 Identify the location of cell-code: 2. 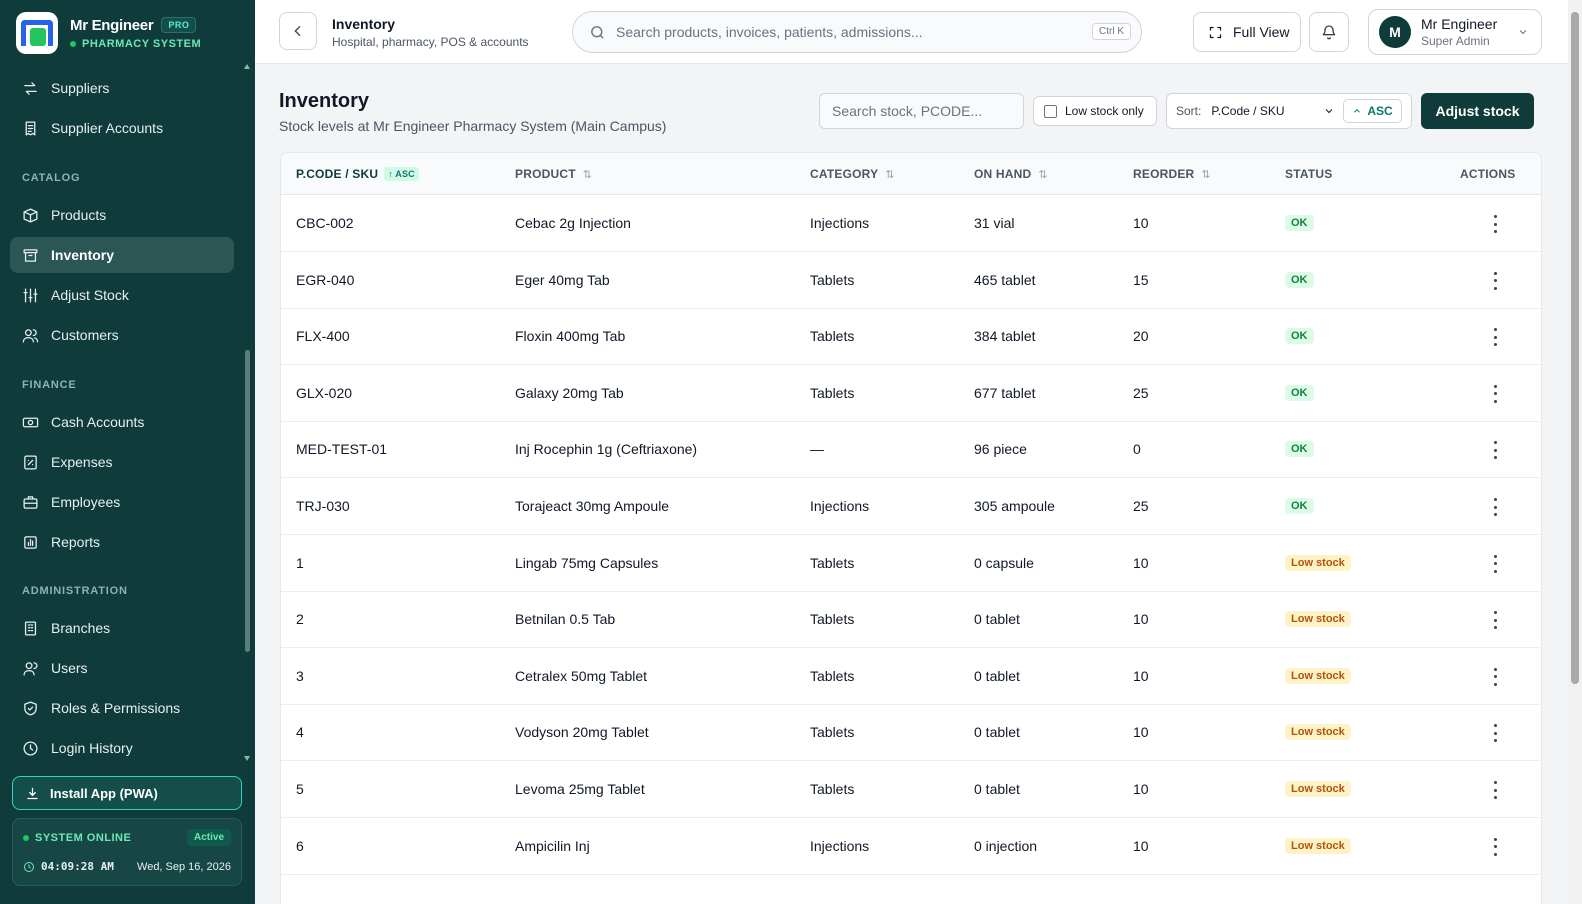
(300, 619).